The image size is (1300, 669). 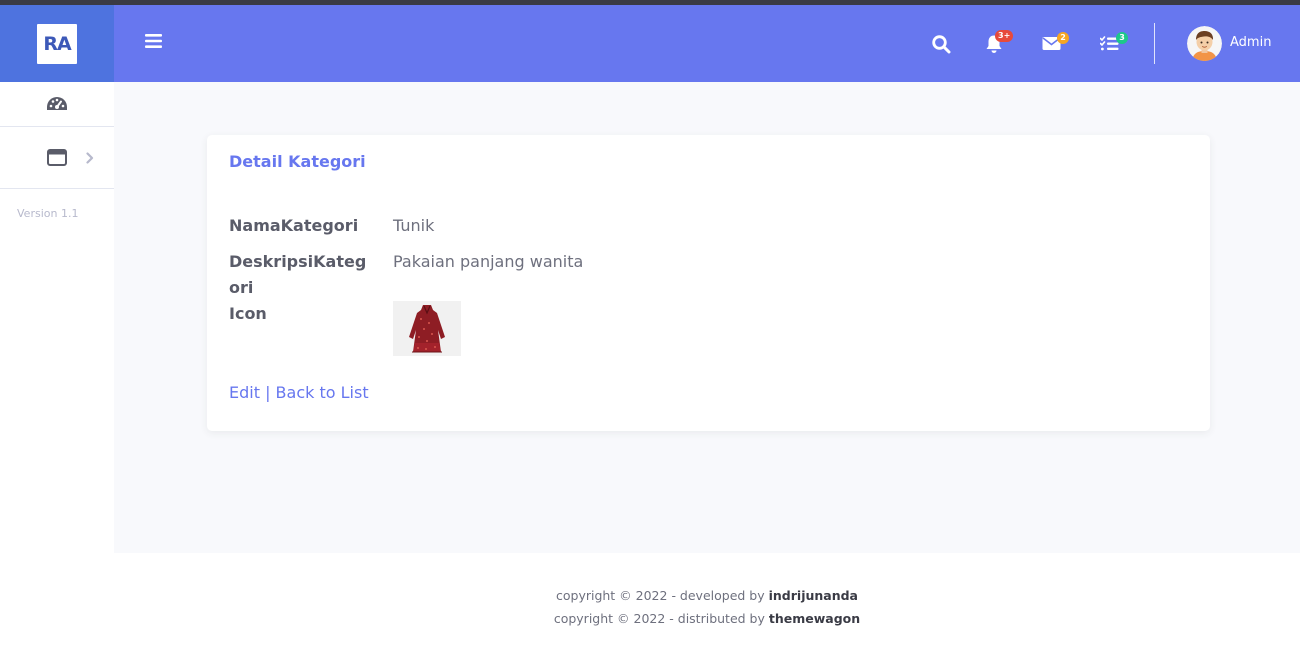 I want to click on card-actions: Edit | Back to List, so click(x=299, y=392).